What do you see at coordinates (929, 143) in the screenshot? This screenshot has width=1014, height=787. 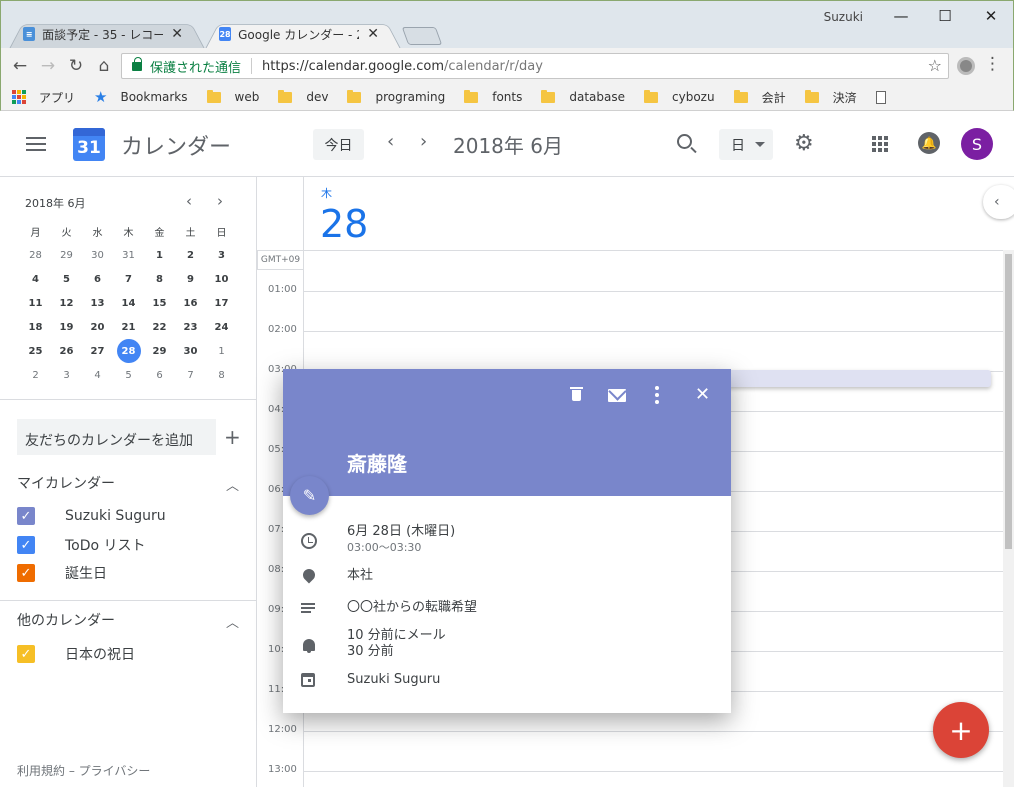 I see `notifications-bell-icon: 🔔` at bounding box center [929, 143].